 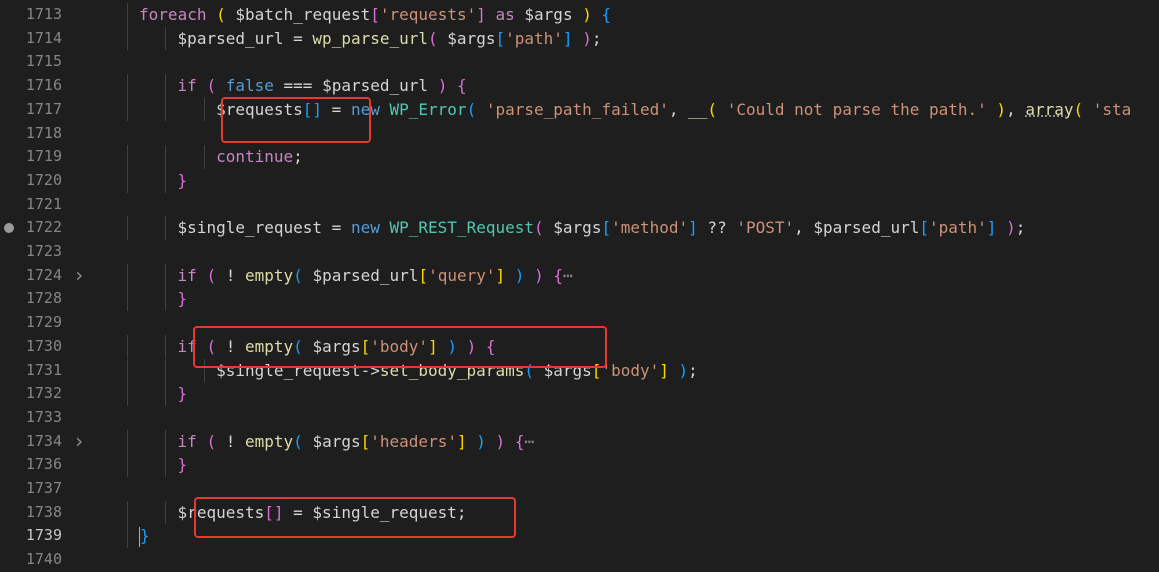 What do you see at coordinates (370, 38) in the screenshot?
I see `code-token: wp_parse_url` at bounding box center [370, 38].